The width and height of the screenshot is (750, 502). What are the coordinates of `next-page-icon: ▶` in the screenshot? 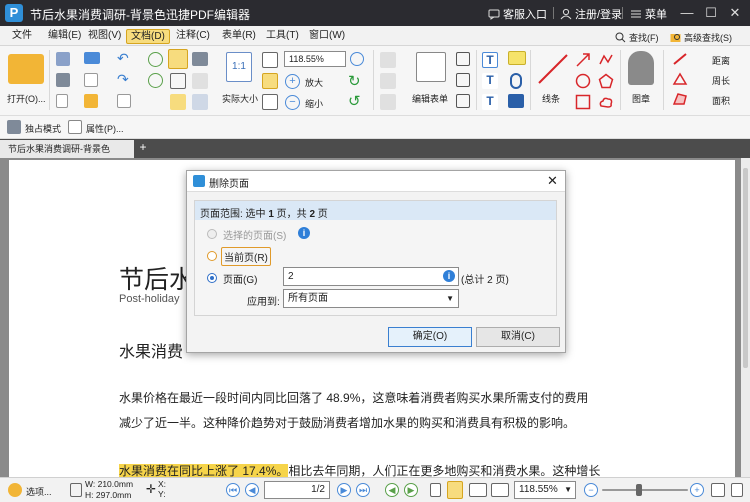 It's located at (344, 490).